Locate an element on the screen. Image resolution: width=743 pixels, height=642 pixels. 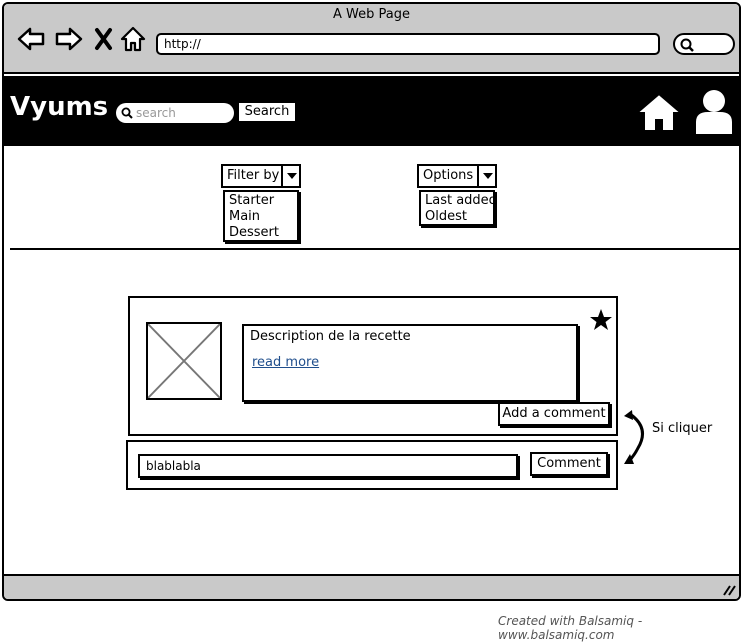
curved-arrow-icon is located at coordinates (634, 437).